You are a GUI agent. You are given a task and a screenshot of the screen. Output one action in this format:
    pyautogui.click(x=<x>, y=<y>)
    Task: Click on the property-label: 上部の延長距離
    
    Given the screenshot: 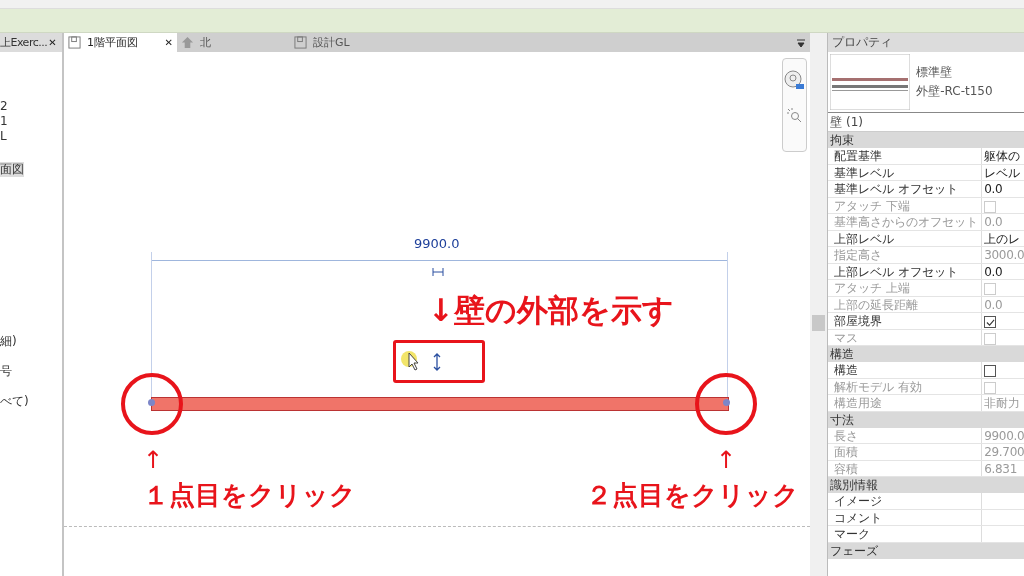 What is the action you would take?
    pyautogui.click(x=905, y=304)
    